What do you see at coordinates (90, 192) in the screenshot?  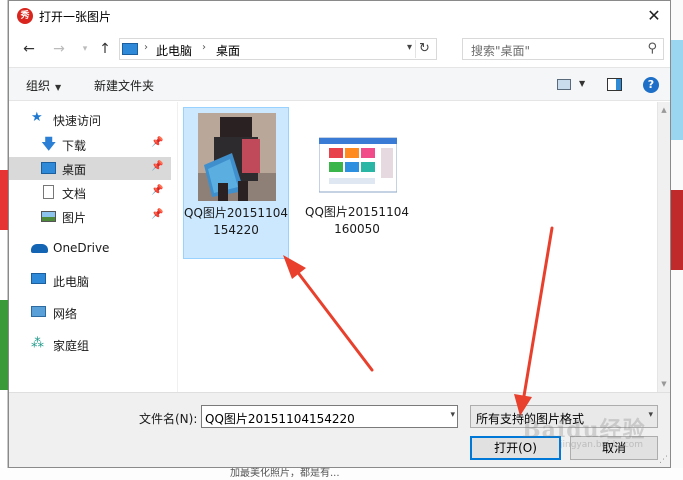 I see `sidebar-item-documents: 文档 📌` at bounding box center [90, 192].